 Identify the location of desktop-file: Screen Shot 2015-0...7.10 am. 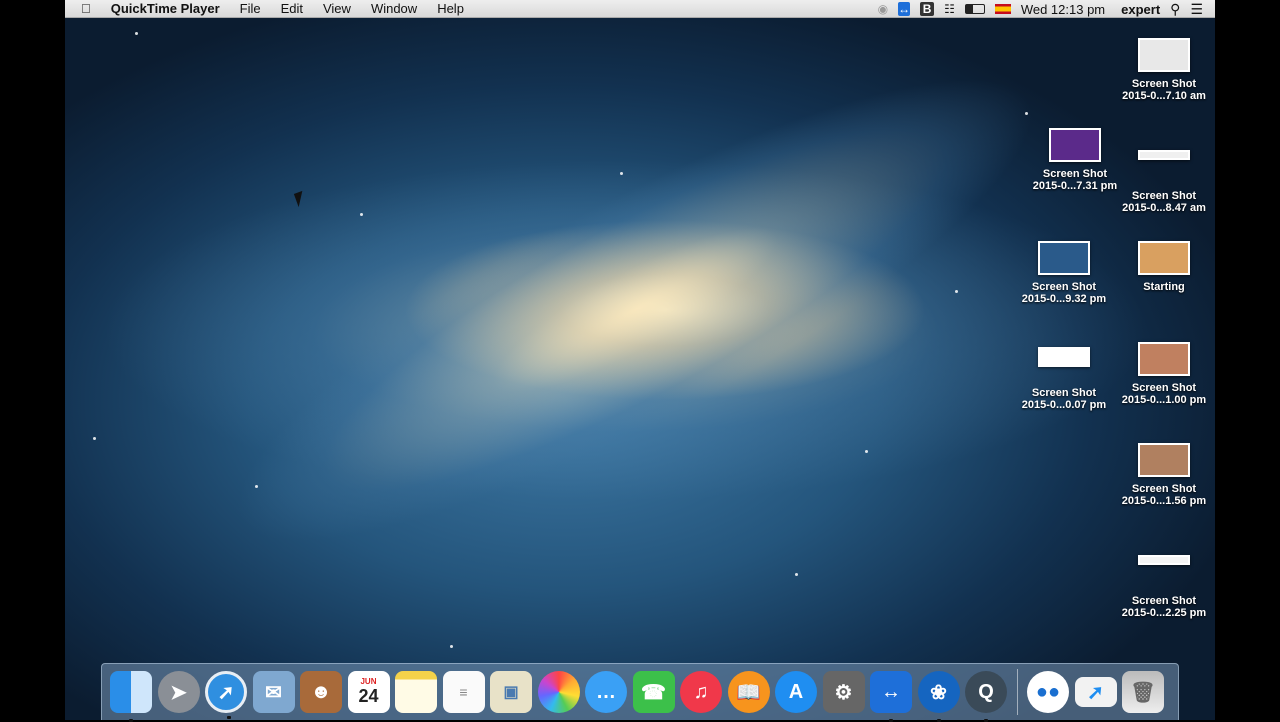
(1164, 70).